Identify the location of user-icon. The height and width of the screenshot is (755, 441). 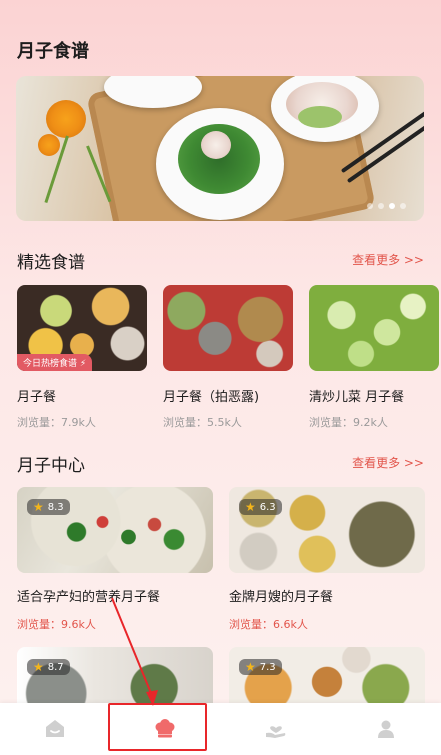
(385, 729).